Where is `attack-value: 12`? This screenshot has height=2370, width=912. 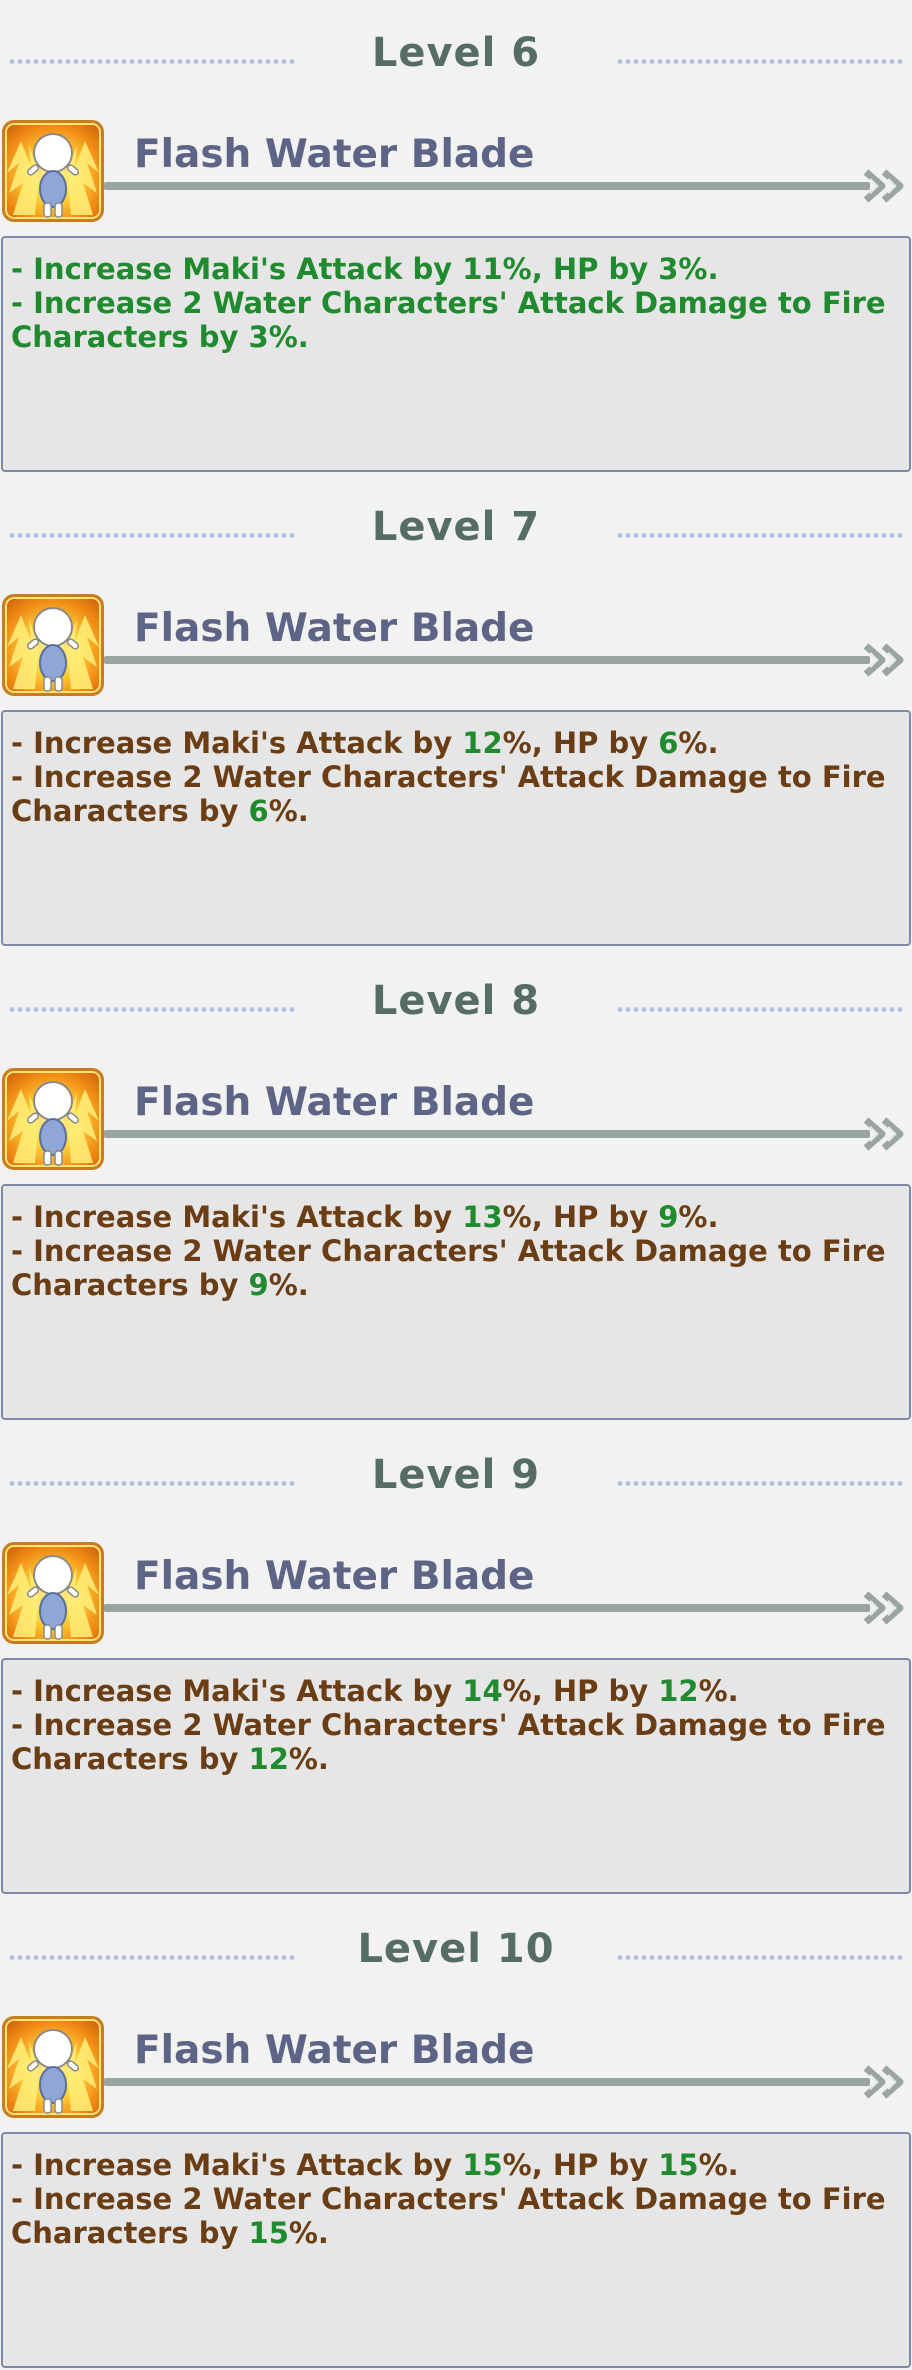 attack-value: 12 is located at coordinates (482, 743).